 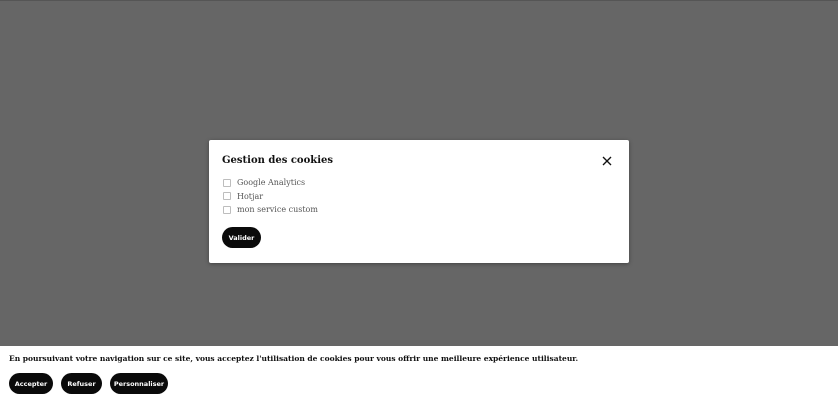 What do you see at coordinates (607, 161) in the screenshot?
I see `close-icon` at bounding box center [607, 161].